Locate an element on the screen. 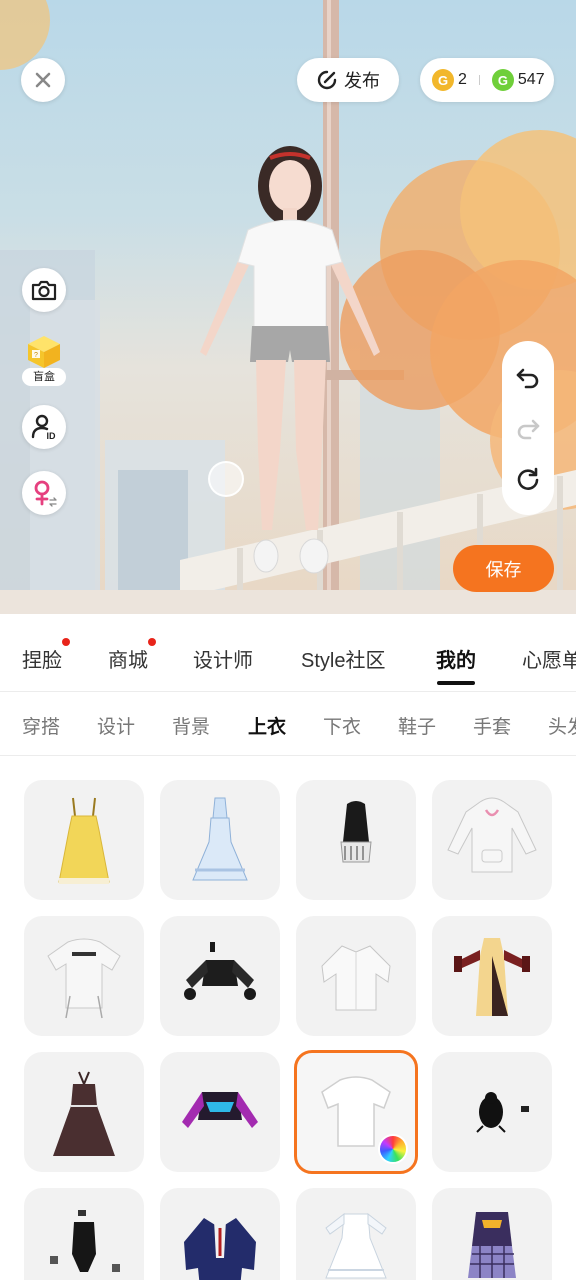 The image size is (576, 1280). currency-divider is located at coordinates (479, 80).